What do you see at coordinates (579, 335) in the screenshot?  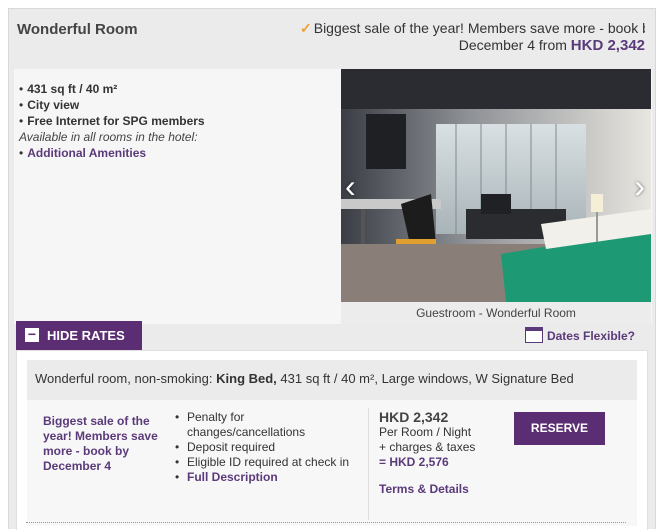 I see `dates-flexible-link: Dates Flexible?` at bounding box center [579, 335].